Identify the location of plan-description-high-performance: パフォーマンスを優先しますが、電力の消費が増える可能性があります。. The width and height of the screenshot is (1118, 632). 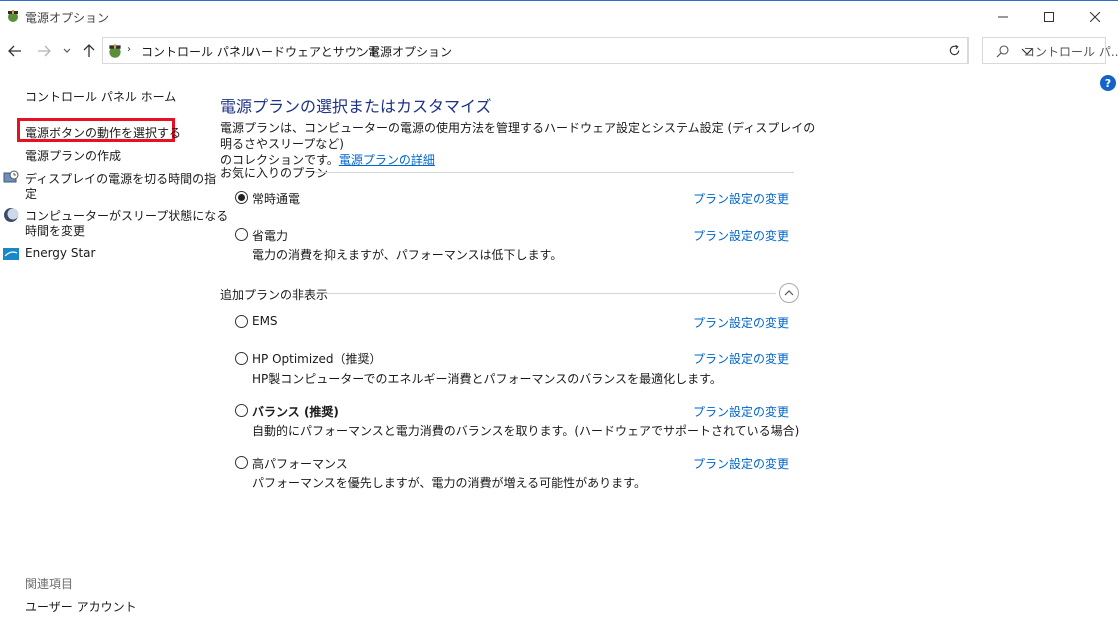
(449, 483).